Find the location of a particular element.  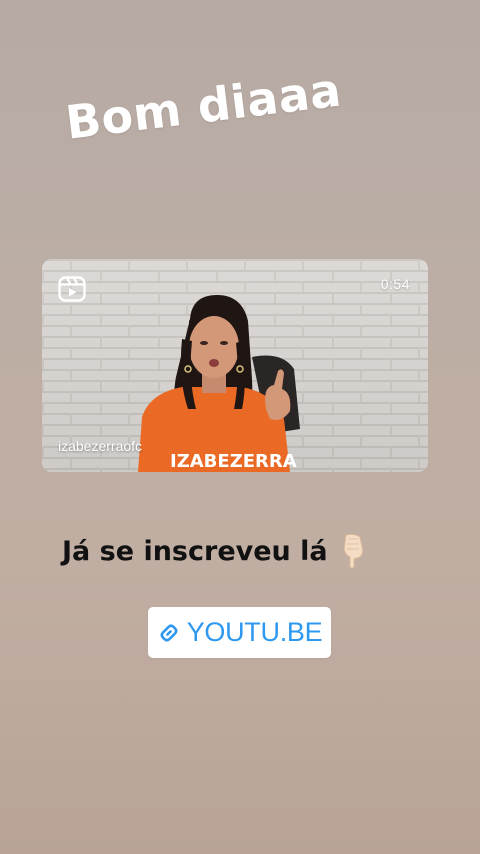

shirt-text: IZABEZERRA is located at coordinates (233, 461).